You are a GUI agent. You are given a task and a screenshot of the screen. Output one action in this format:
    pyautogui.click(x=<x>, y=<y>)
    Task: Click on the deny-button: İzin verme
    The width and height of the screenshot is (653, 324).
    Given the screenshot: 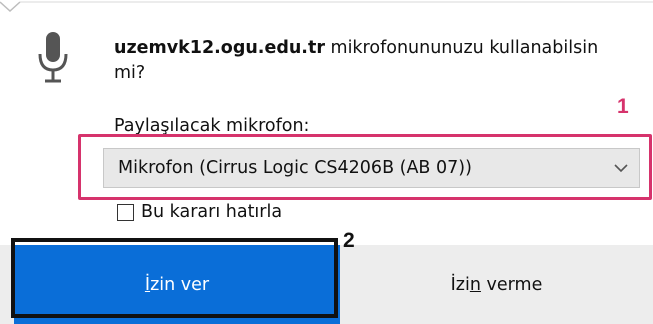 What is the action you would take?
    pyautogui.click(x=496, y=284)
    